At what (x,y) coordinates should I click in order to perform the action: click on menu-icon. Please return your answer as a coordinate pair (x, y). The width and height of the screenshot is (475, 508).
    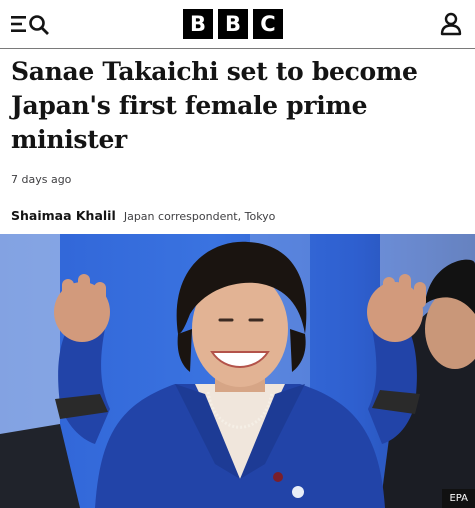
    Looking at the image, I should click on (30, 25).